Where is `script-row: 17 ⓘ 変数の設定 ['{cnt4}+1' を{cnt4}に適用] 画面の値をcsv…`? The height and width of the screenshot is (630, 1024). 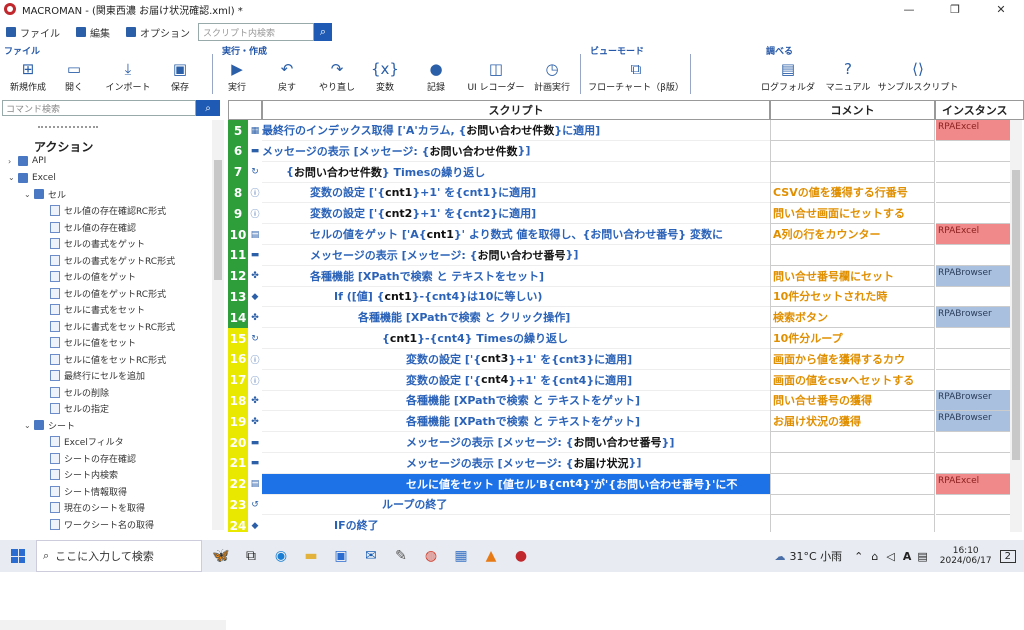
script-row: 17 ⓘ 変数の設定 ['{cnt4}+1' を{cnt4}に適用] 画面の値をcsv… is located at coordinates (626, 380).